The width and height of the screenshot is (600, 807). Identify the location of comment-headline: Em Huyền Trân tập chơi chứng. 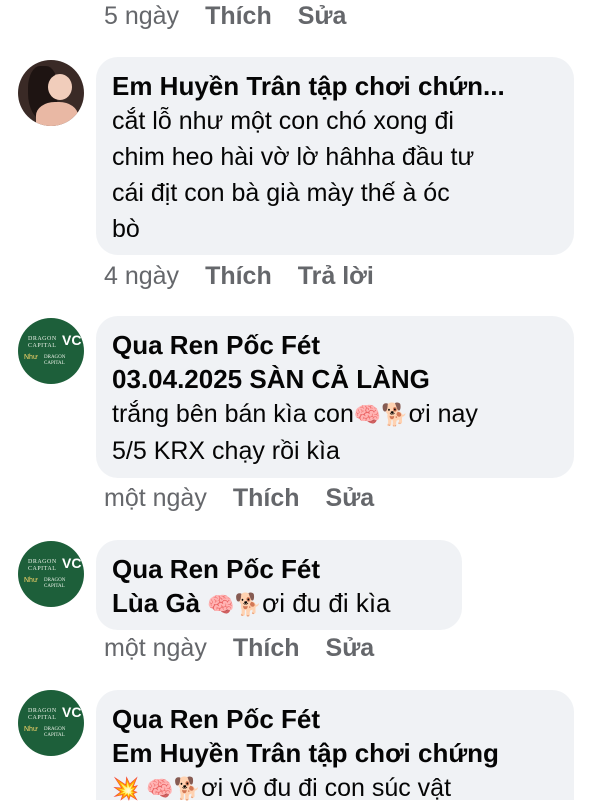
(305, 753).